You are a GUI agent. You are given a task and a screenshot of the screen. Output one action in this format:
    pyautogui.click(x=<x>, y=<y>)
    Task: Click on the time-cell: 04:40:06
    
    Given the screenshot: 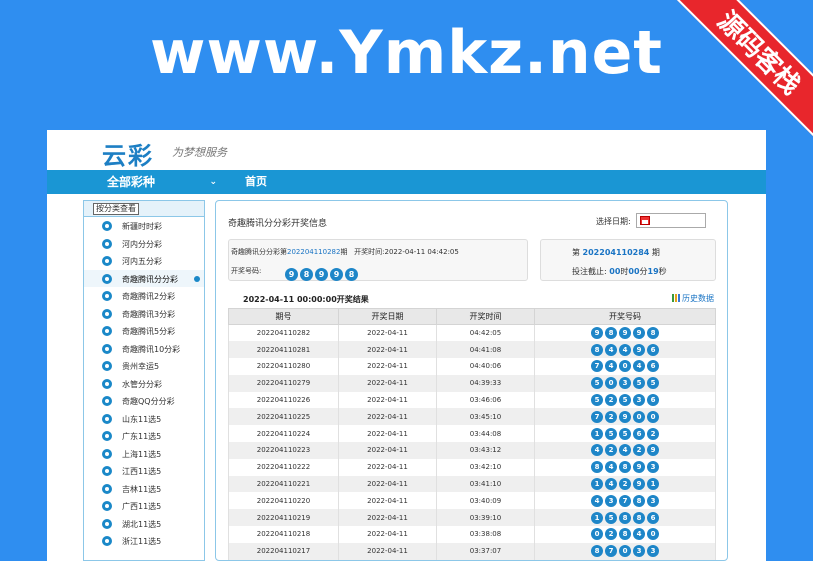 What is the action you would take?
    pyautogui.click(x=485, y=366)
    